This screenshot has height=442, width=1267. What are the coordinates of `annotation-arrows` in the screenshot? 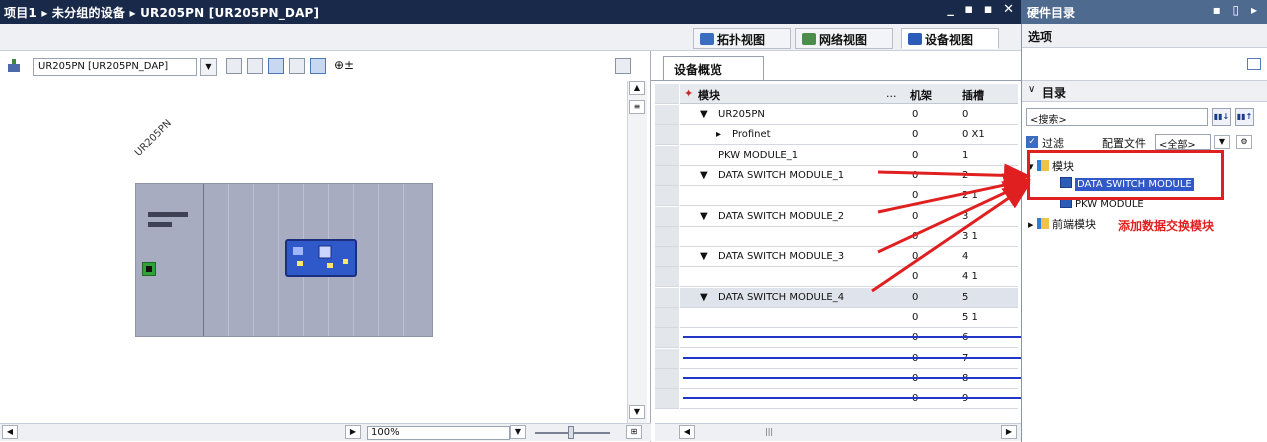 It's located at (951, 228).